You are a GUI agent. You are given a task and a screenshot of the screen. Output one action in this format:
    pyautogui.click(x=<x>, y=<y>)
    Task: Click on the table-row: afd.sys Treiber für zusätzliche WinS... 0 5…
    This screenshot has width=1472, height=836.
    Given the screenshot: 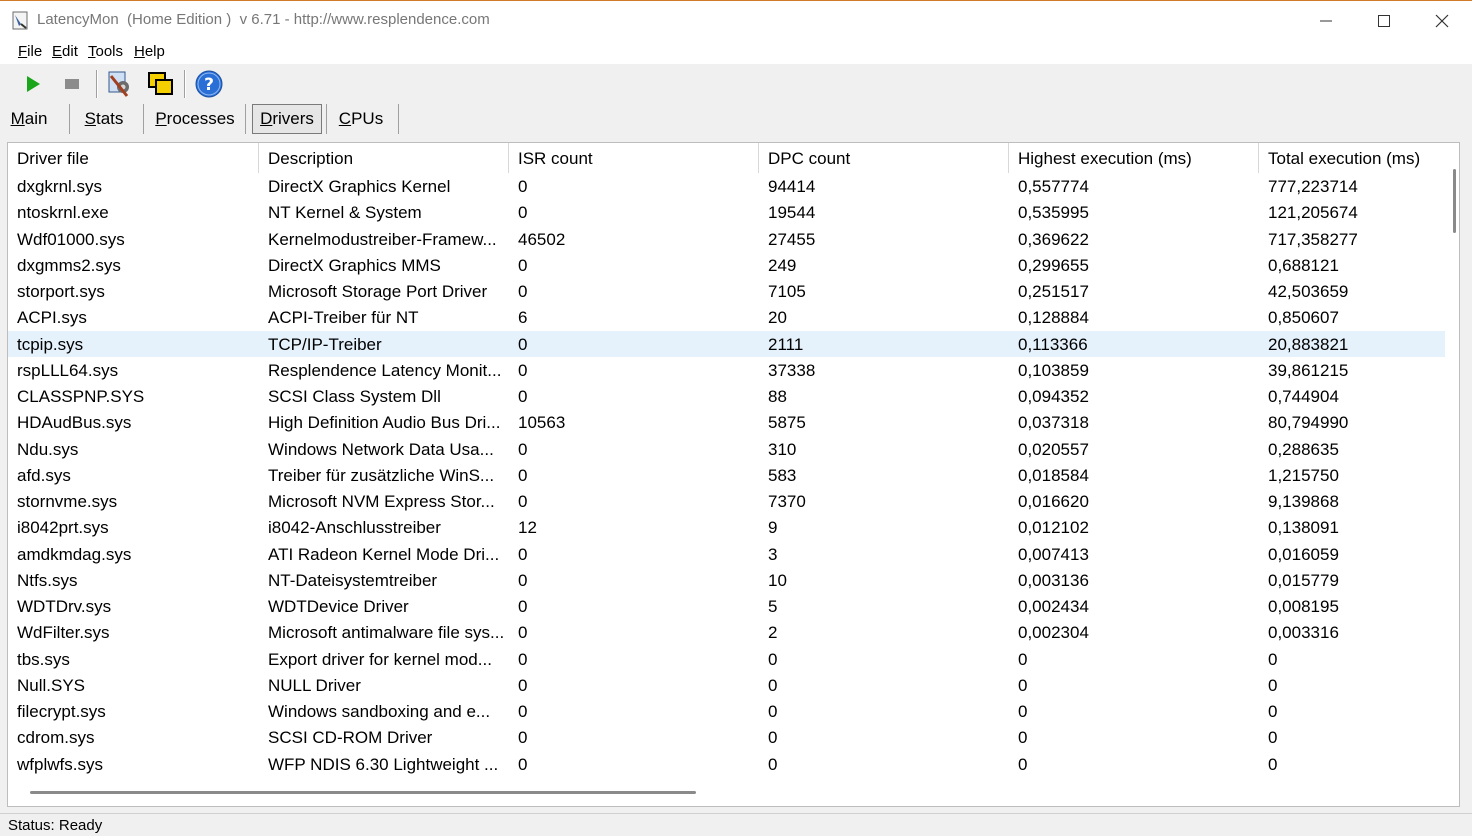 What is the action you would take?
    pyautogui.click(x=726, y=475)
    